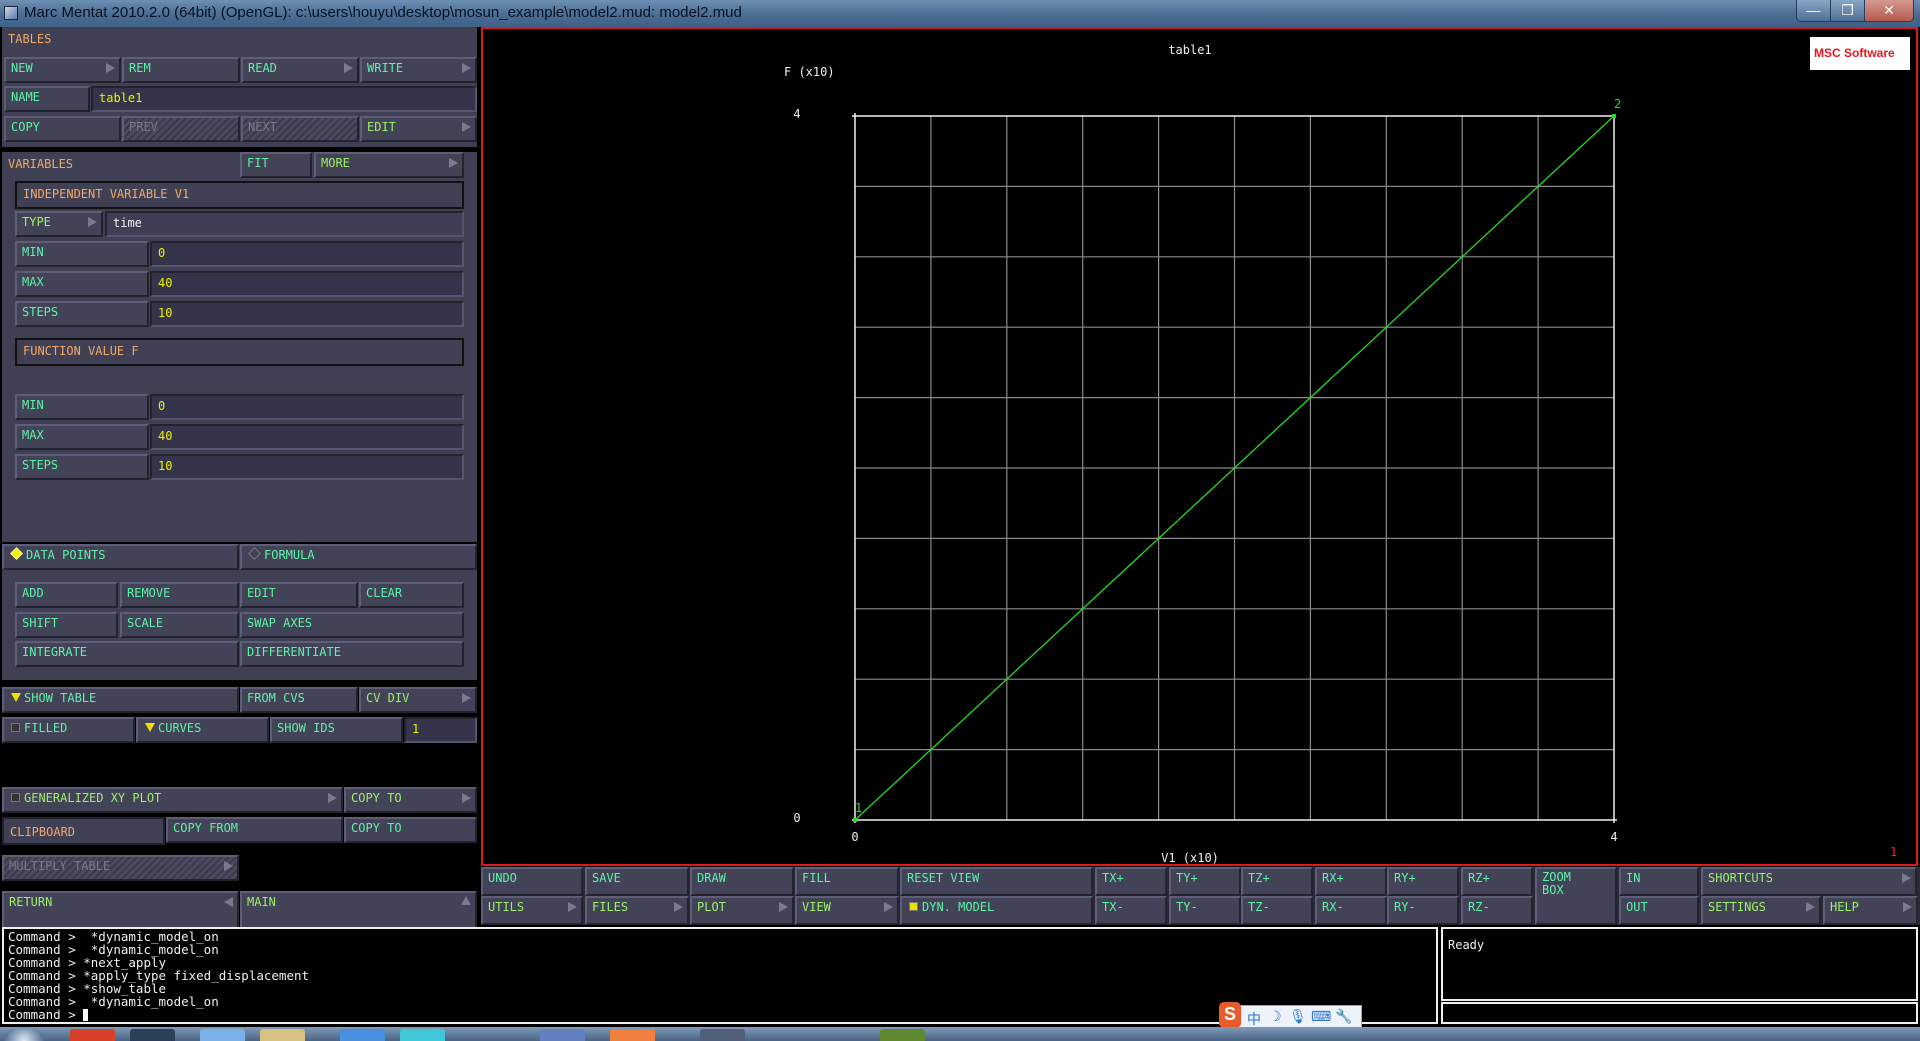 This screenshot has height=1041, width=1920. Describe the element at coordinates (300, 129) in the screenshot. I see `next-button: NEXT` at that location.